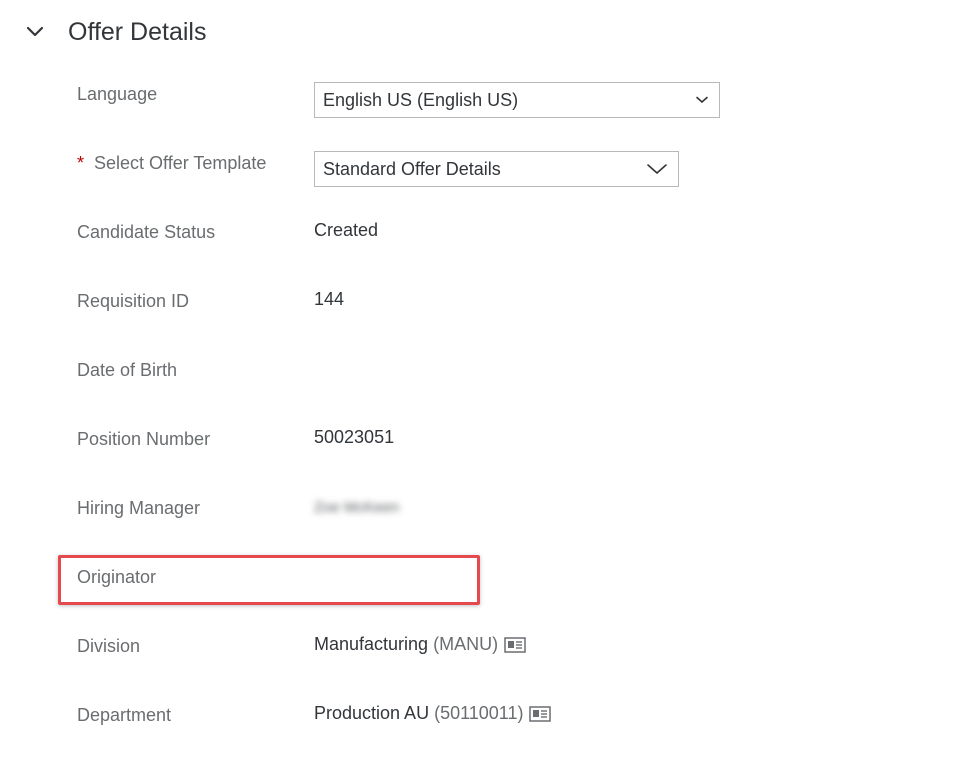  What do you see at coordinates (109, 646) in the screenshot?
I see `division-label: Division` at bounding box center [109, 646].